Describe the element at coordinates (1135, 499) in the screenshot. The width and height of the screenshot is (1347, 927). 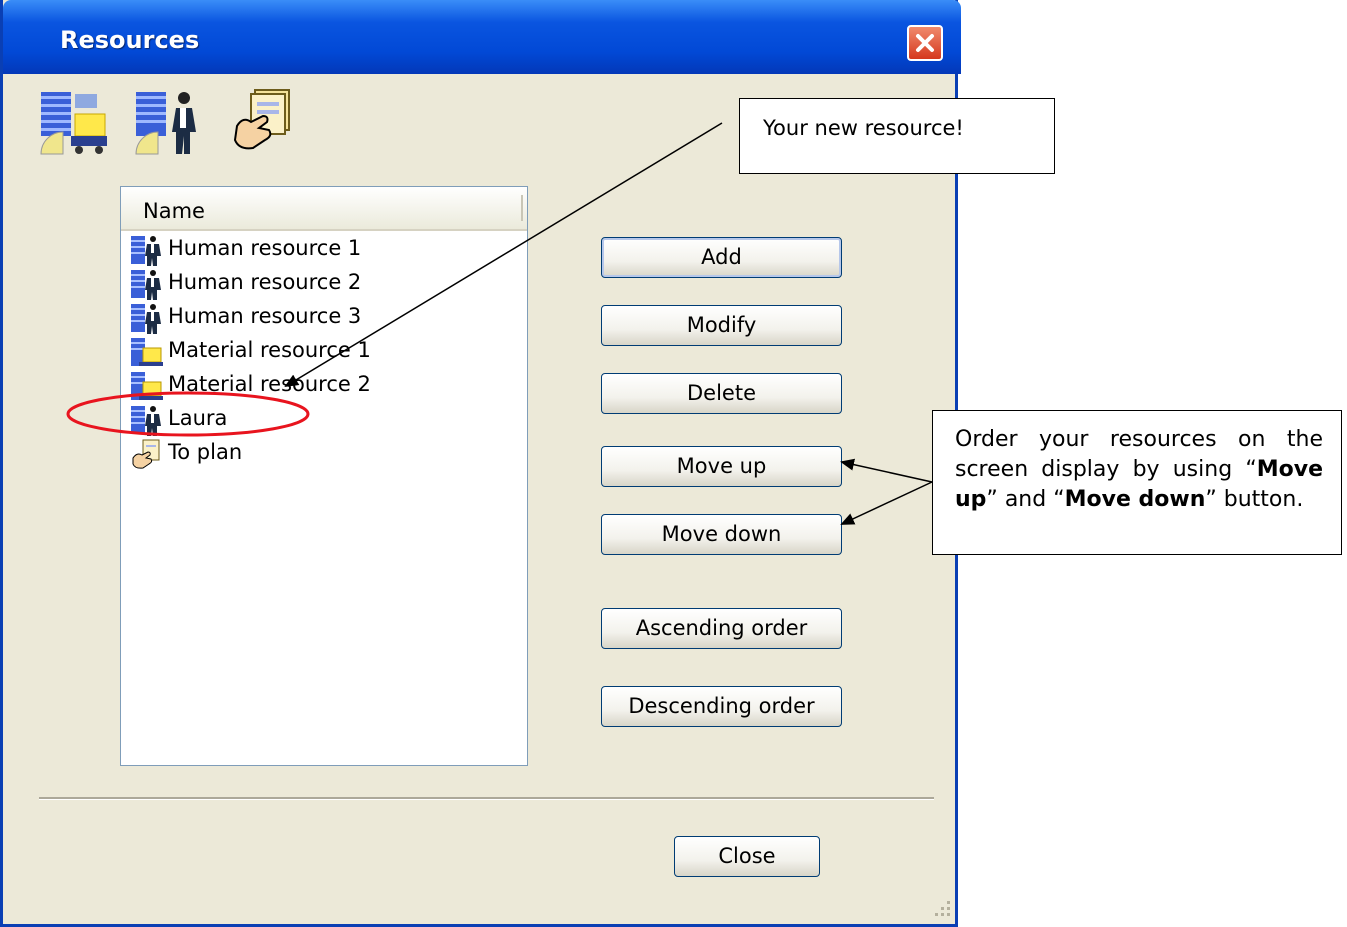
I see `callout-bold-move-down: Move down` at that location.